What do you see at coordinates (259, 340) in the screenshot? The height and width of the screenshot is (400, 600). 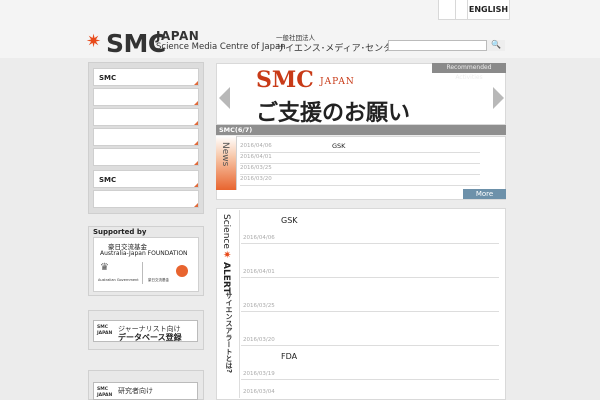 I see `alert-date: 2016/03/20` at bounding box center [259, 340].